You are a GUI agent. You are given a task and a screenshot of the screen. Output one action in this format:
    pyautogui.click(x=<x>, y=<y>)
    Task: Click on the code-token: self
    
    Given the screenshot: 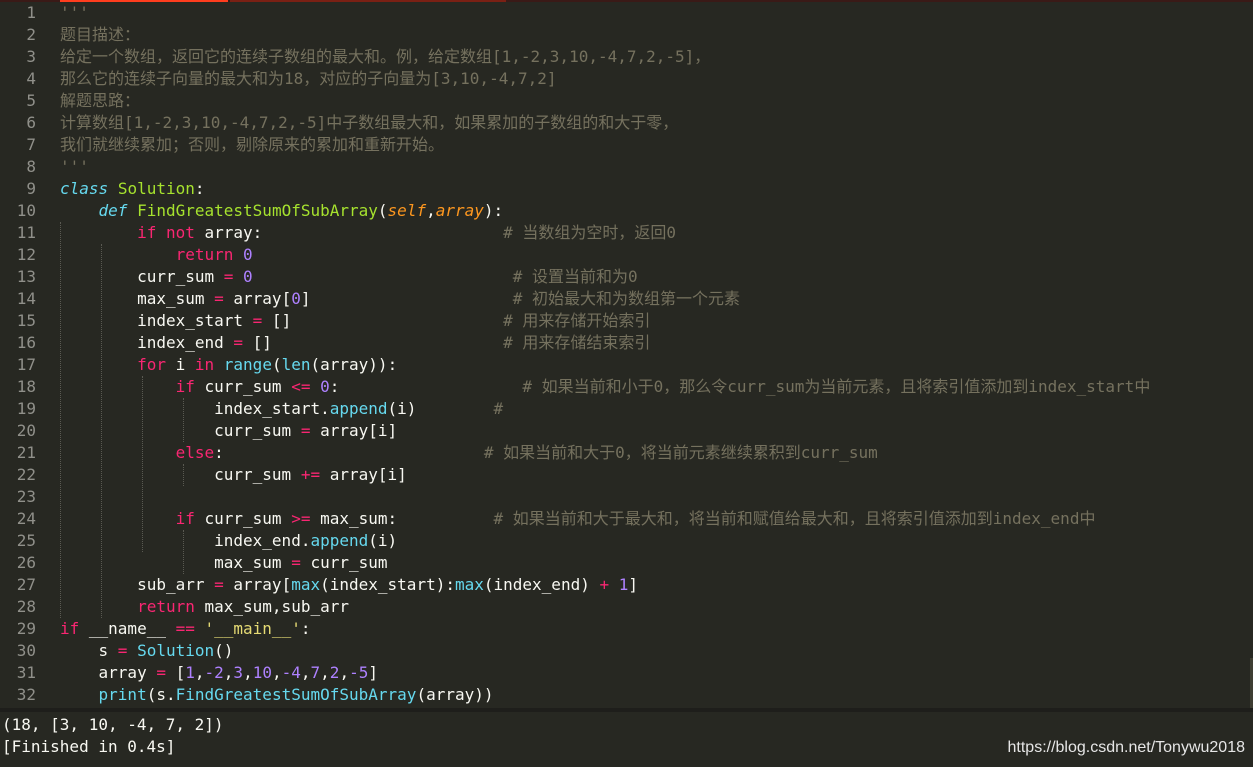 What is the action you would take?
    pyautogui.click(x=407, y=210)
    